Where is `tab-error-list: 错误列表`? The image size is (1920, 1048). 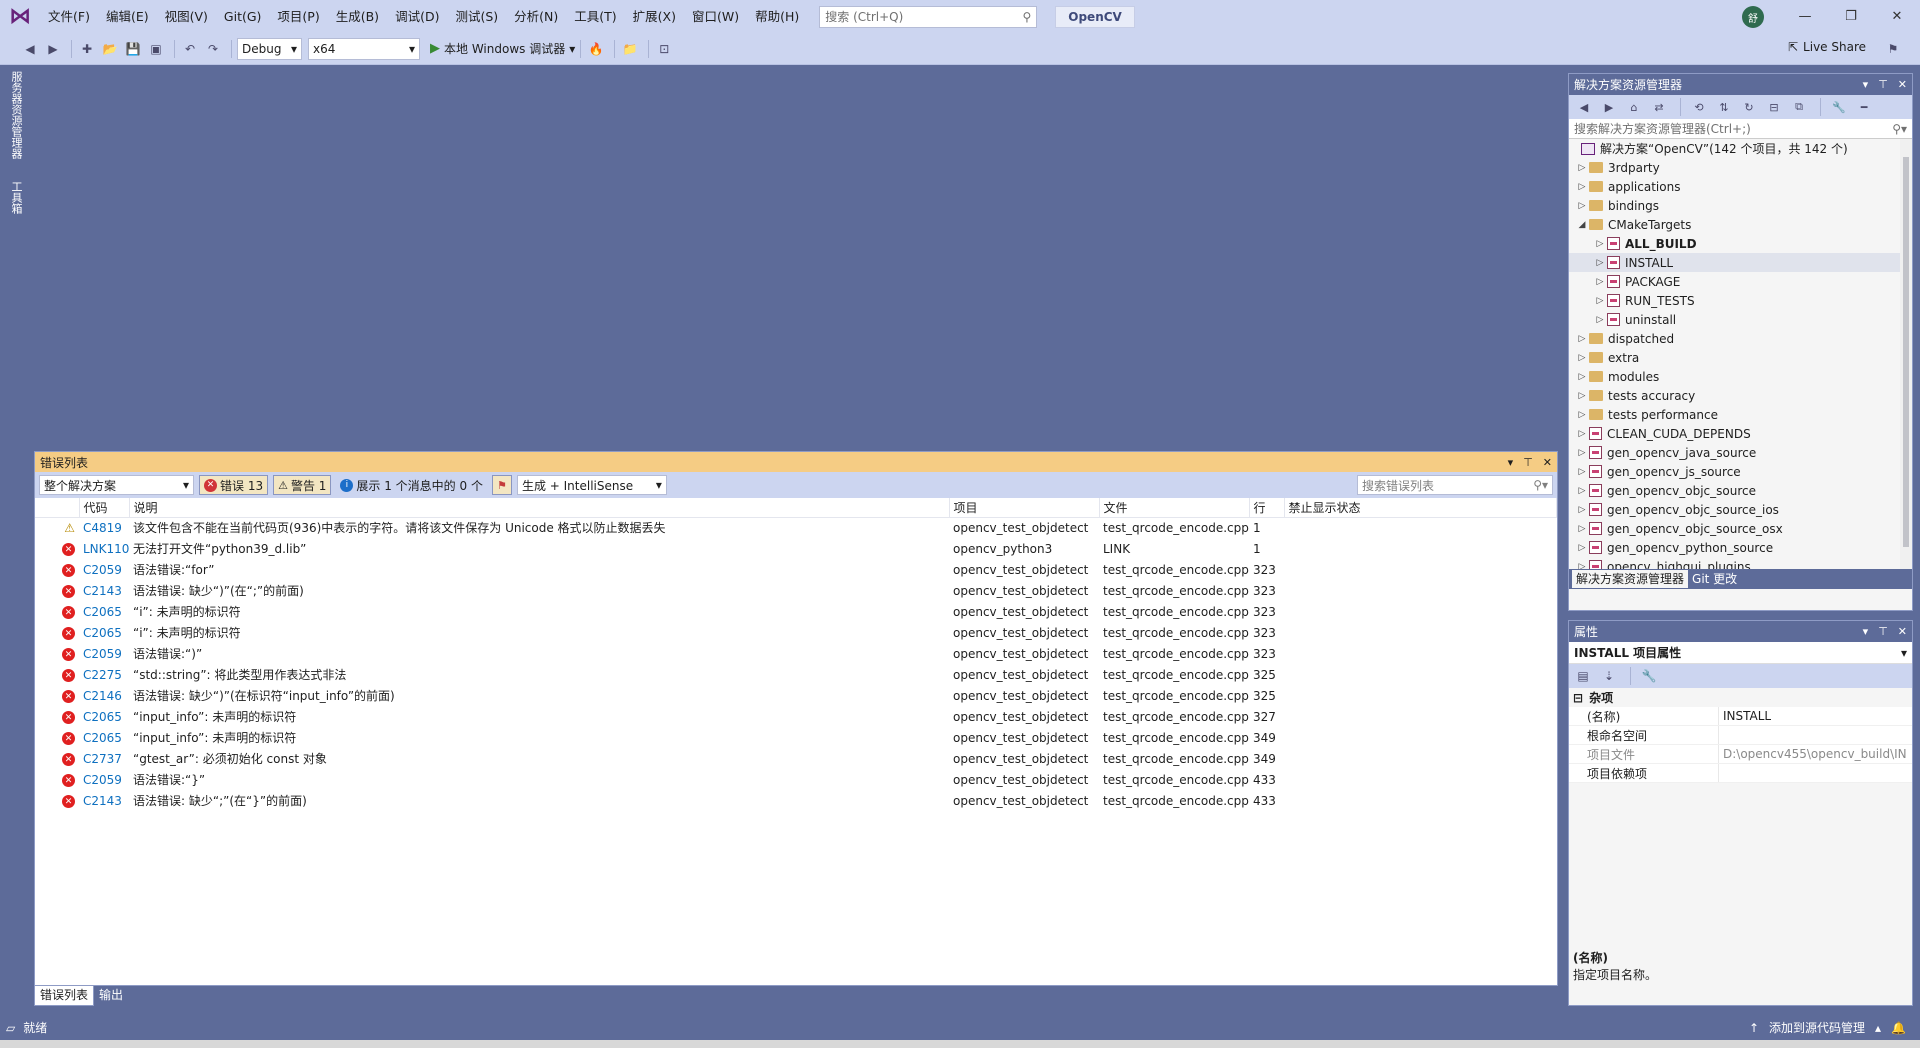 tab-error-list: 错误列表 is located at coordinates (64, 996).